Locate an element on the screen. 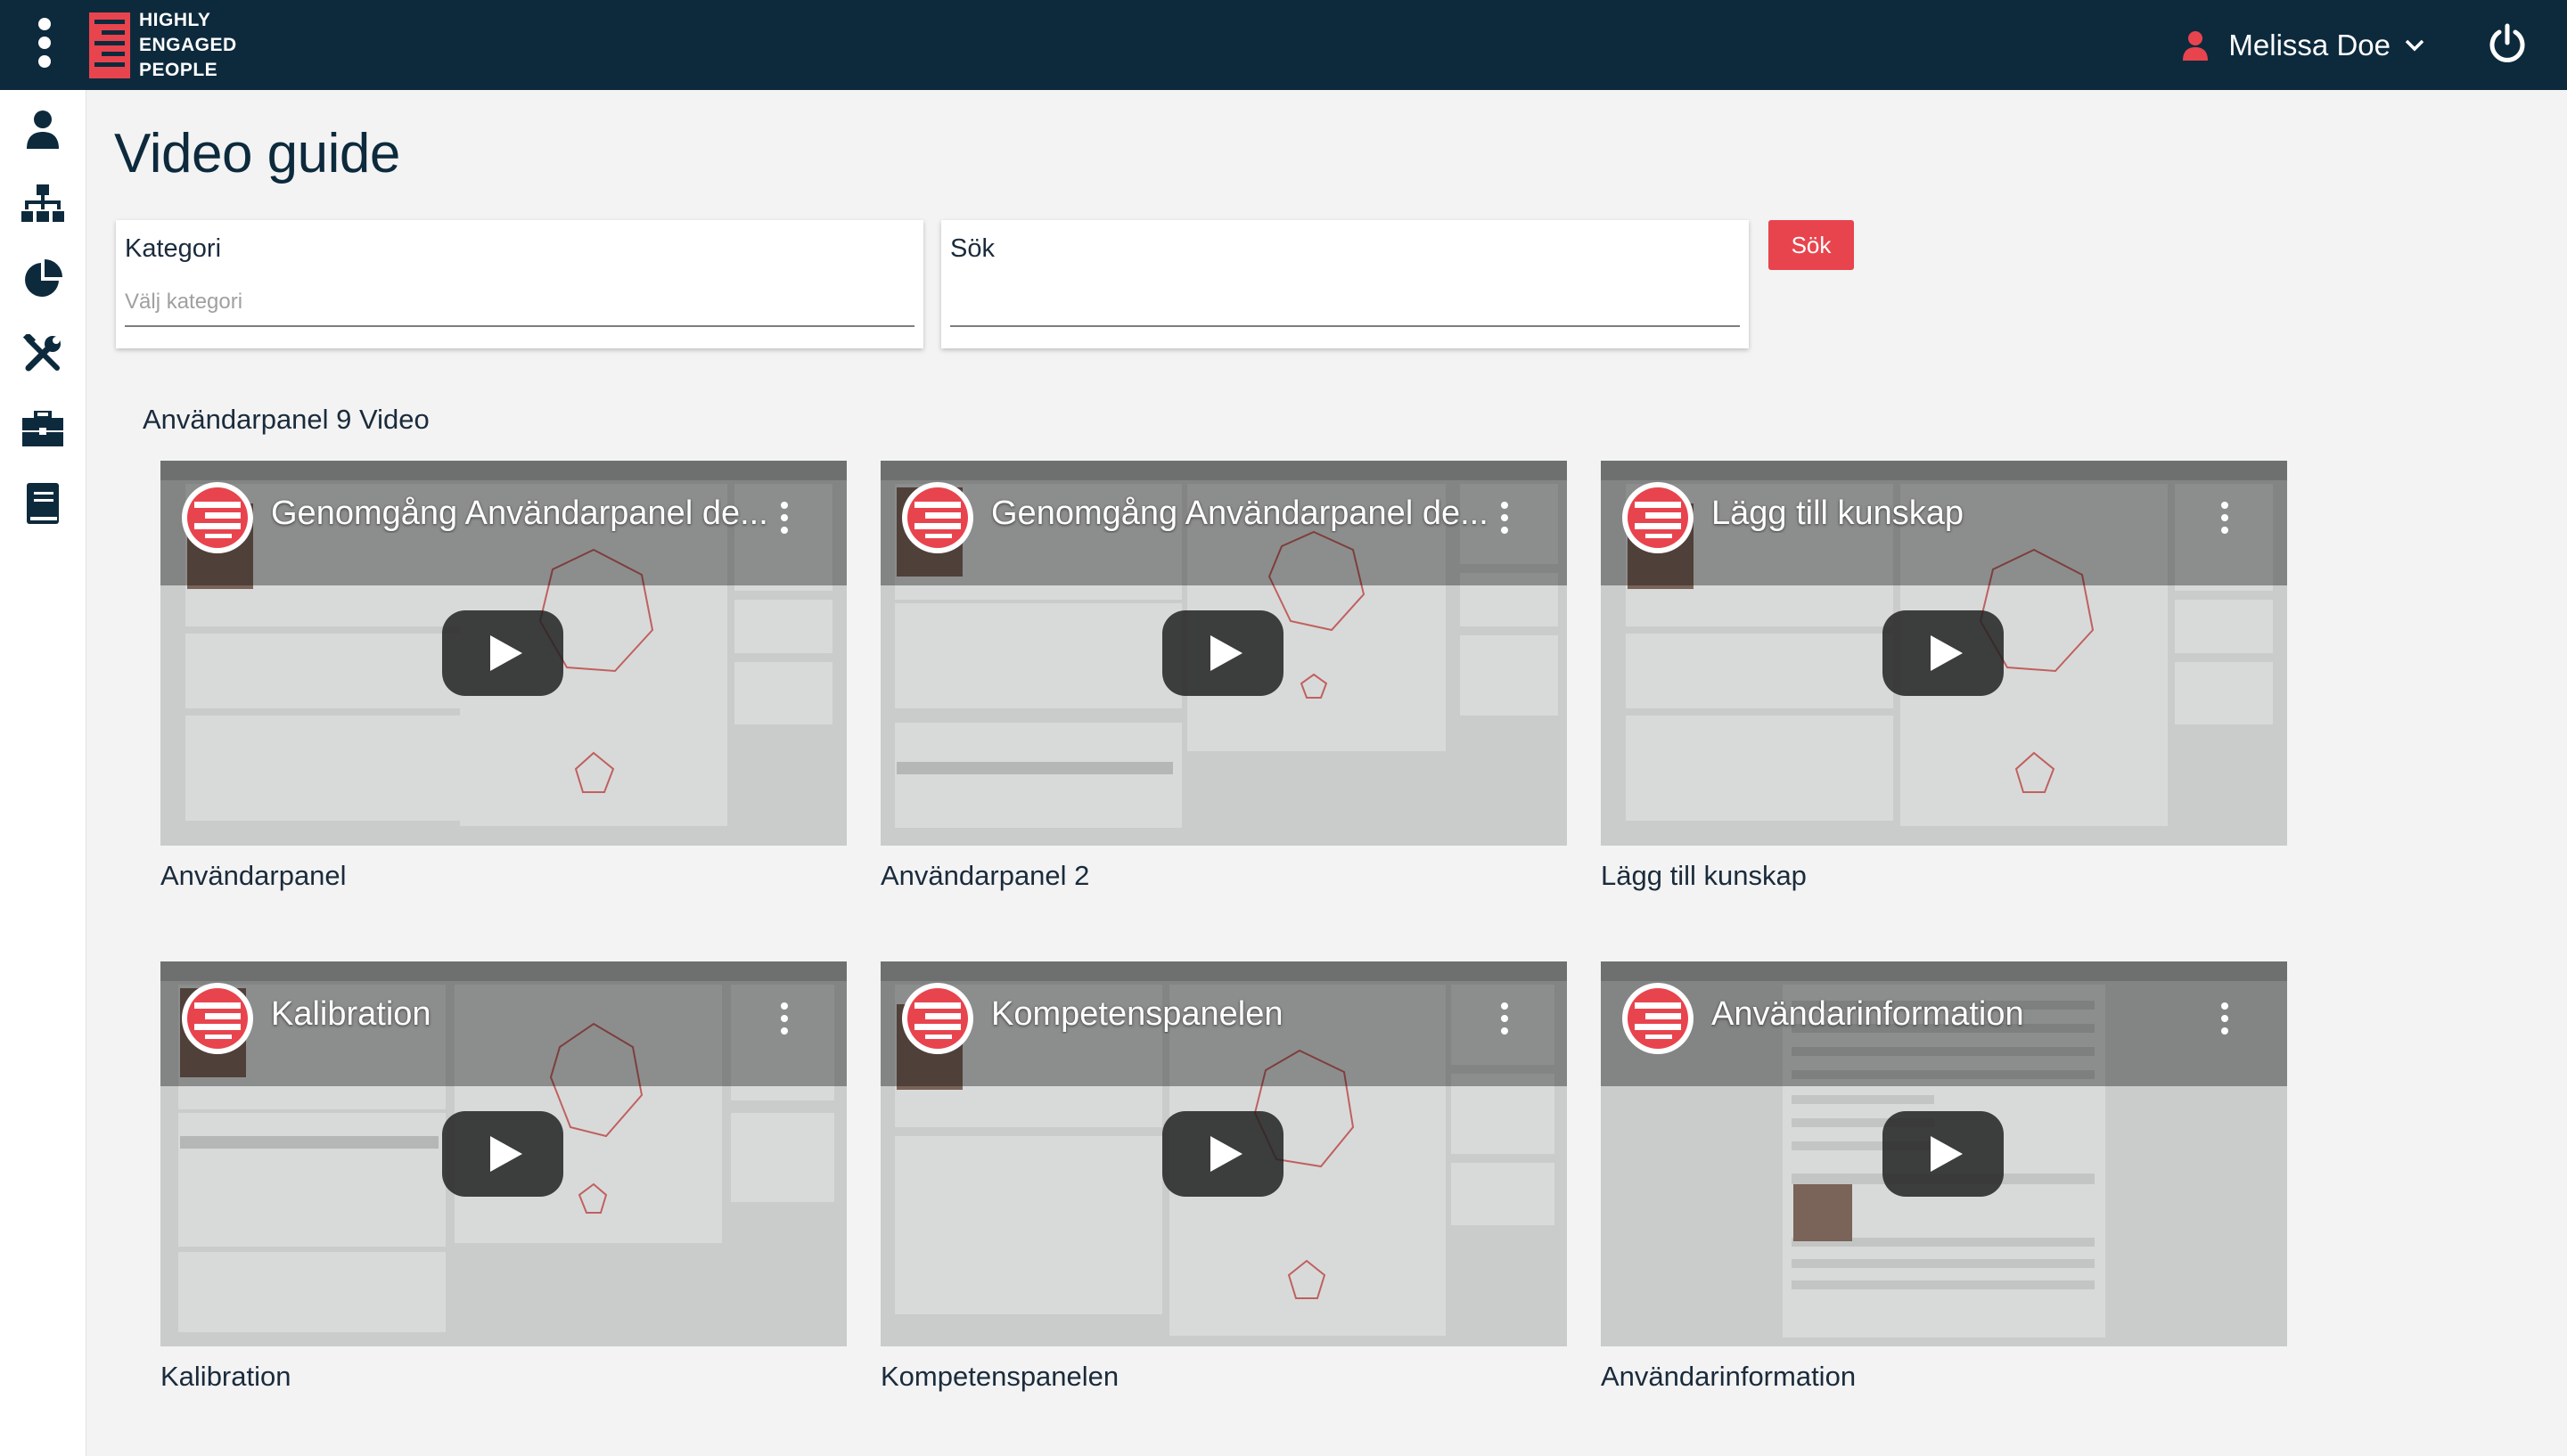 The width and height of the screenshot is (2567, 1456). video-title: Lägg till kunskap is located at coordinates (1838, 513).